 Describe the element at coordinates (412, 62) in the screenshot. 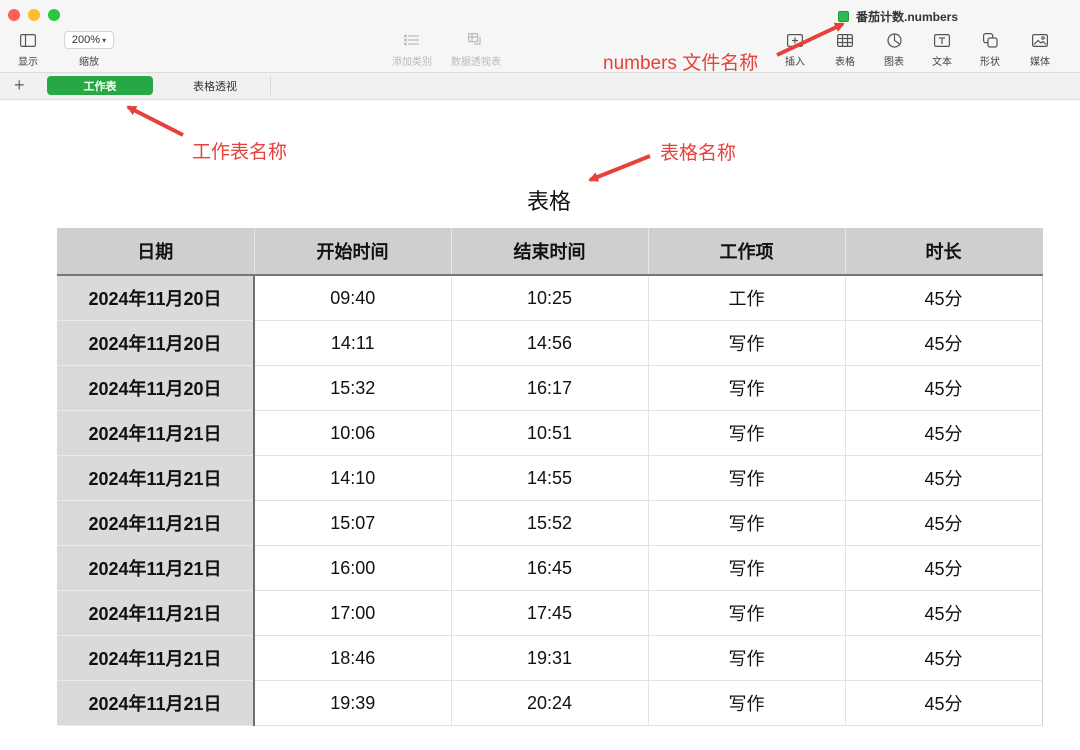

I see `add-category-label: 添加类别` at that location.